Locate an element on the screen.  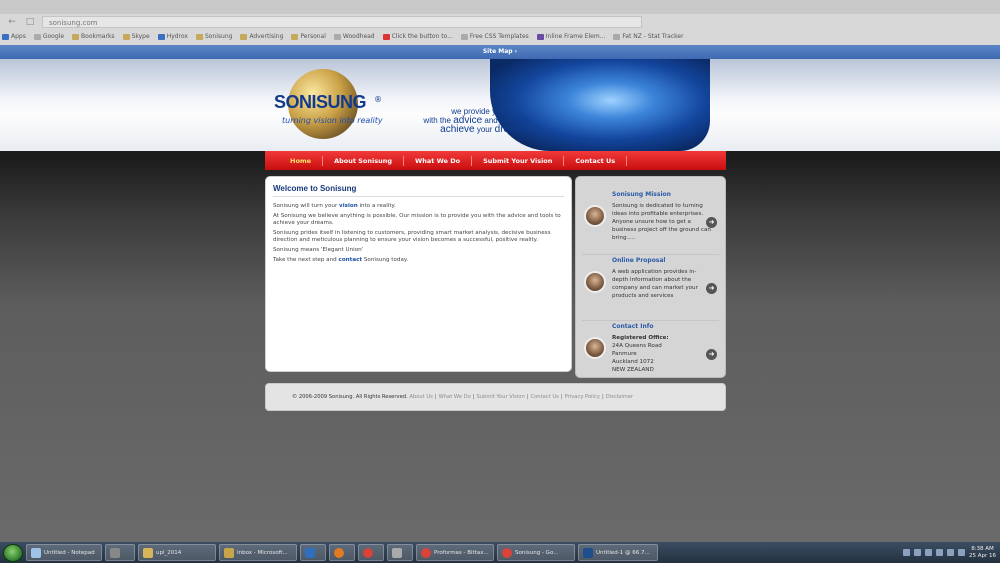
task-app is located at coordinates (120, 552).